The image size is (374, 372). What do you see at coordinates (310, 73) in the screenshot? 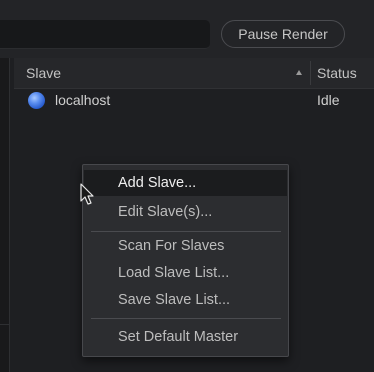
I see `column-divider` at bounding box center [310, 73].